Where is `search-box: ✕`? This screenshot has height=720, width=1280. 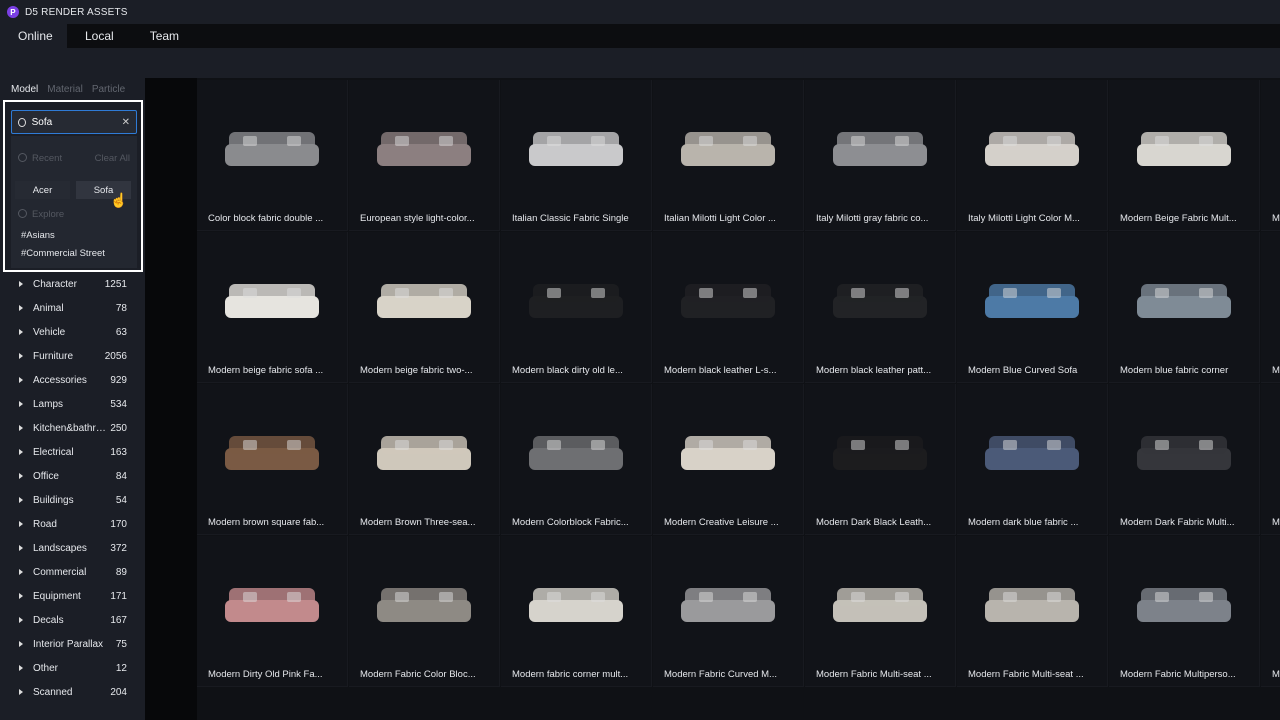
search-box: ✕ is located at coordinates (74, 122).